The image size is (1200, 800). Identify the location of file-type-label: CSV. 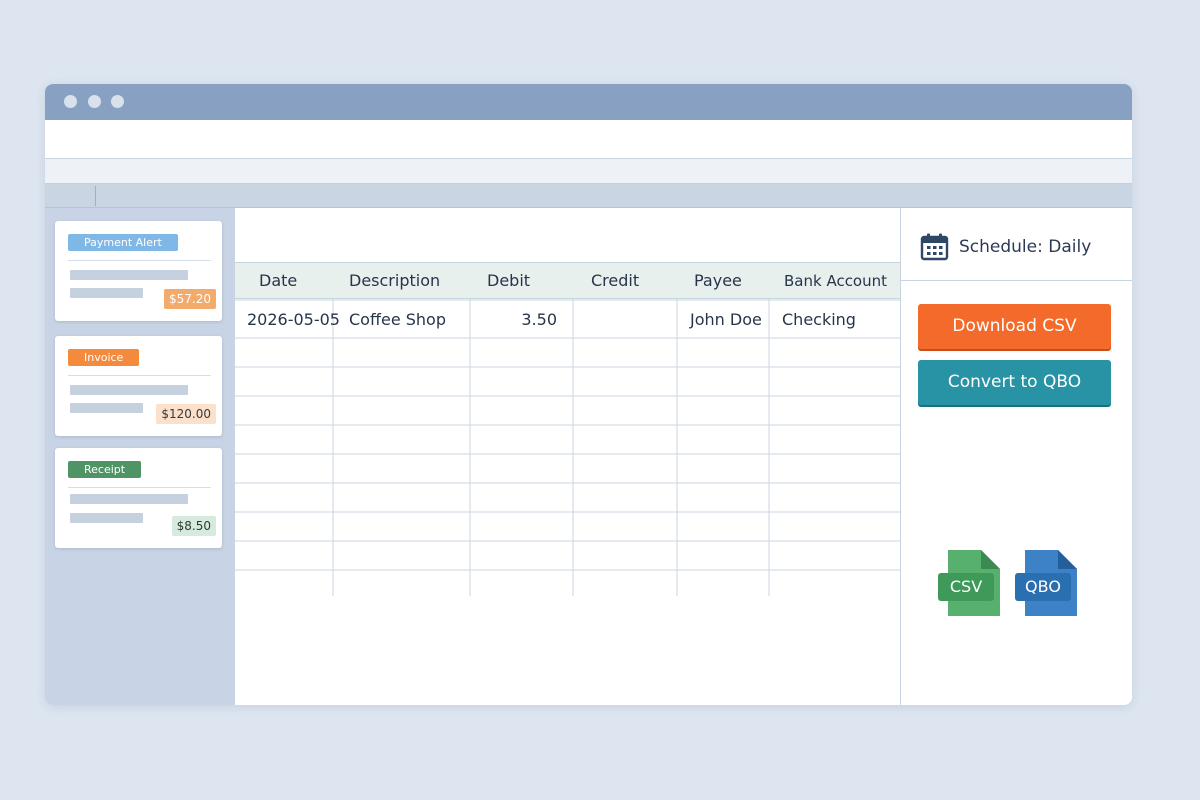
(966, 587).